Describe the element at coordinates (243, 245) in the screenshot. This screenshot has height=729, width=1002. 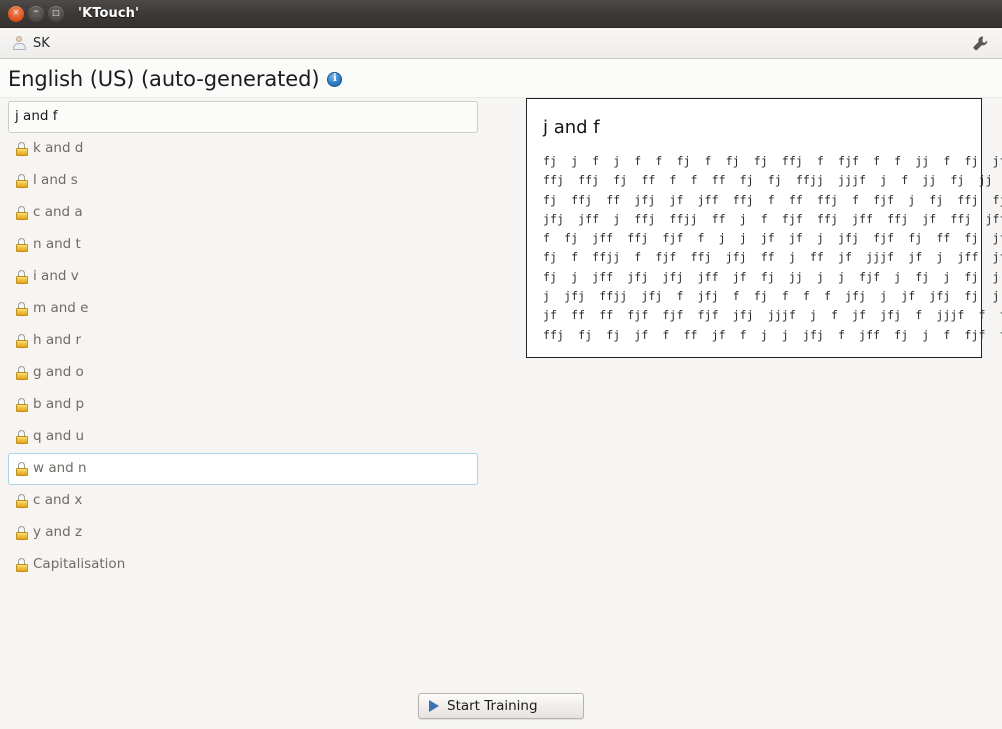
I see `lesson-item-4: n and t` at that location.